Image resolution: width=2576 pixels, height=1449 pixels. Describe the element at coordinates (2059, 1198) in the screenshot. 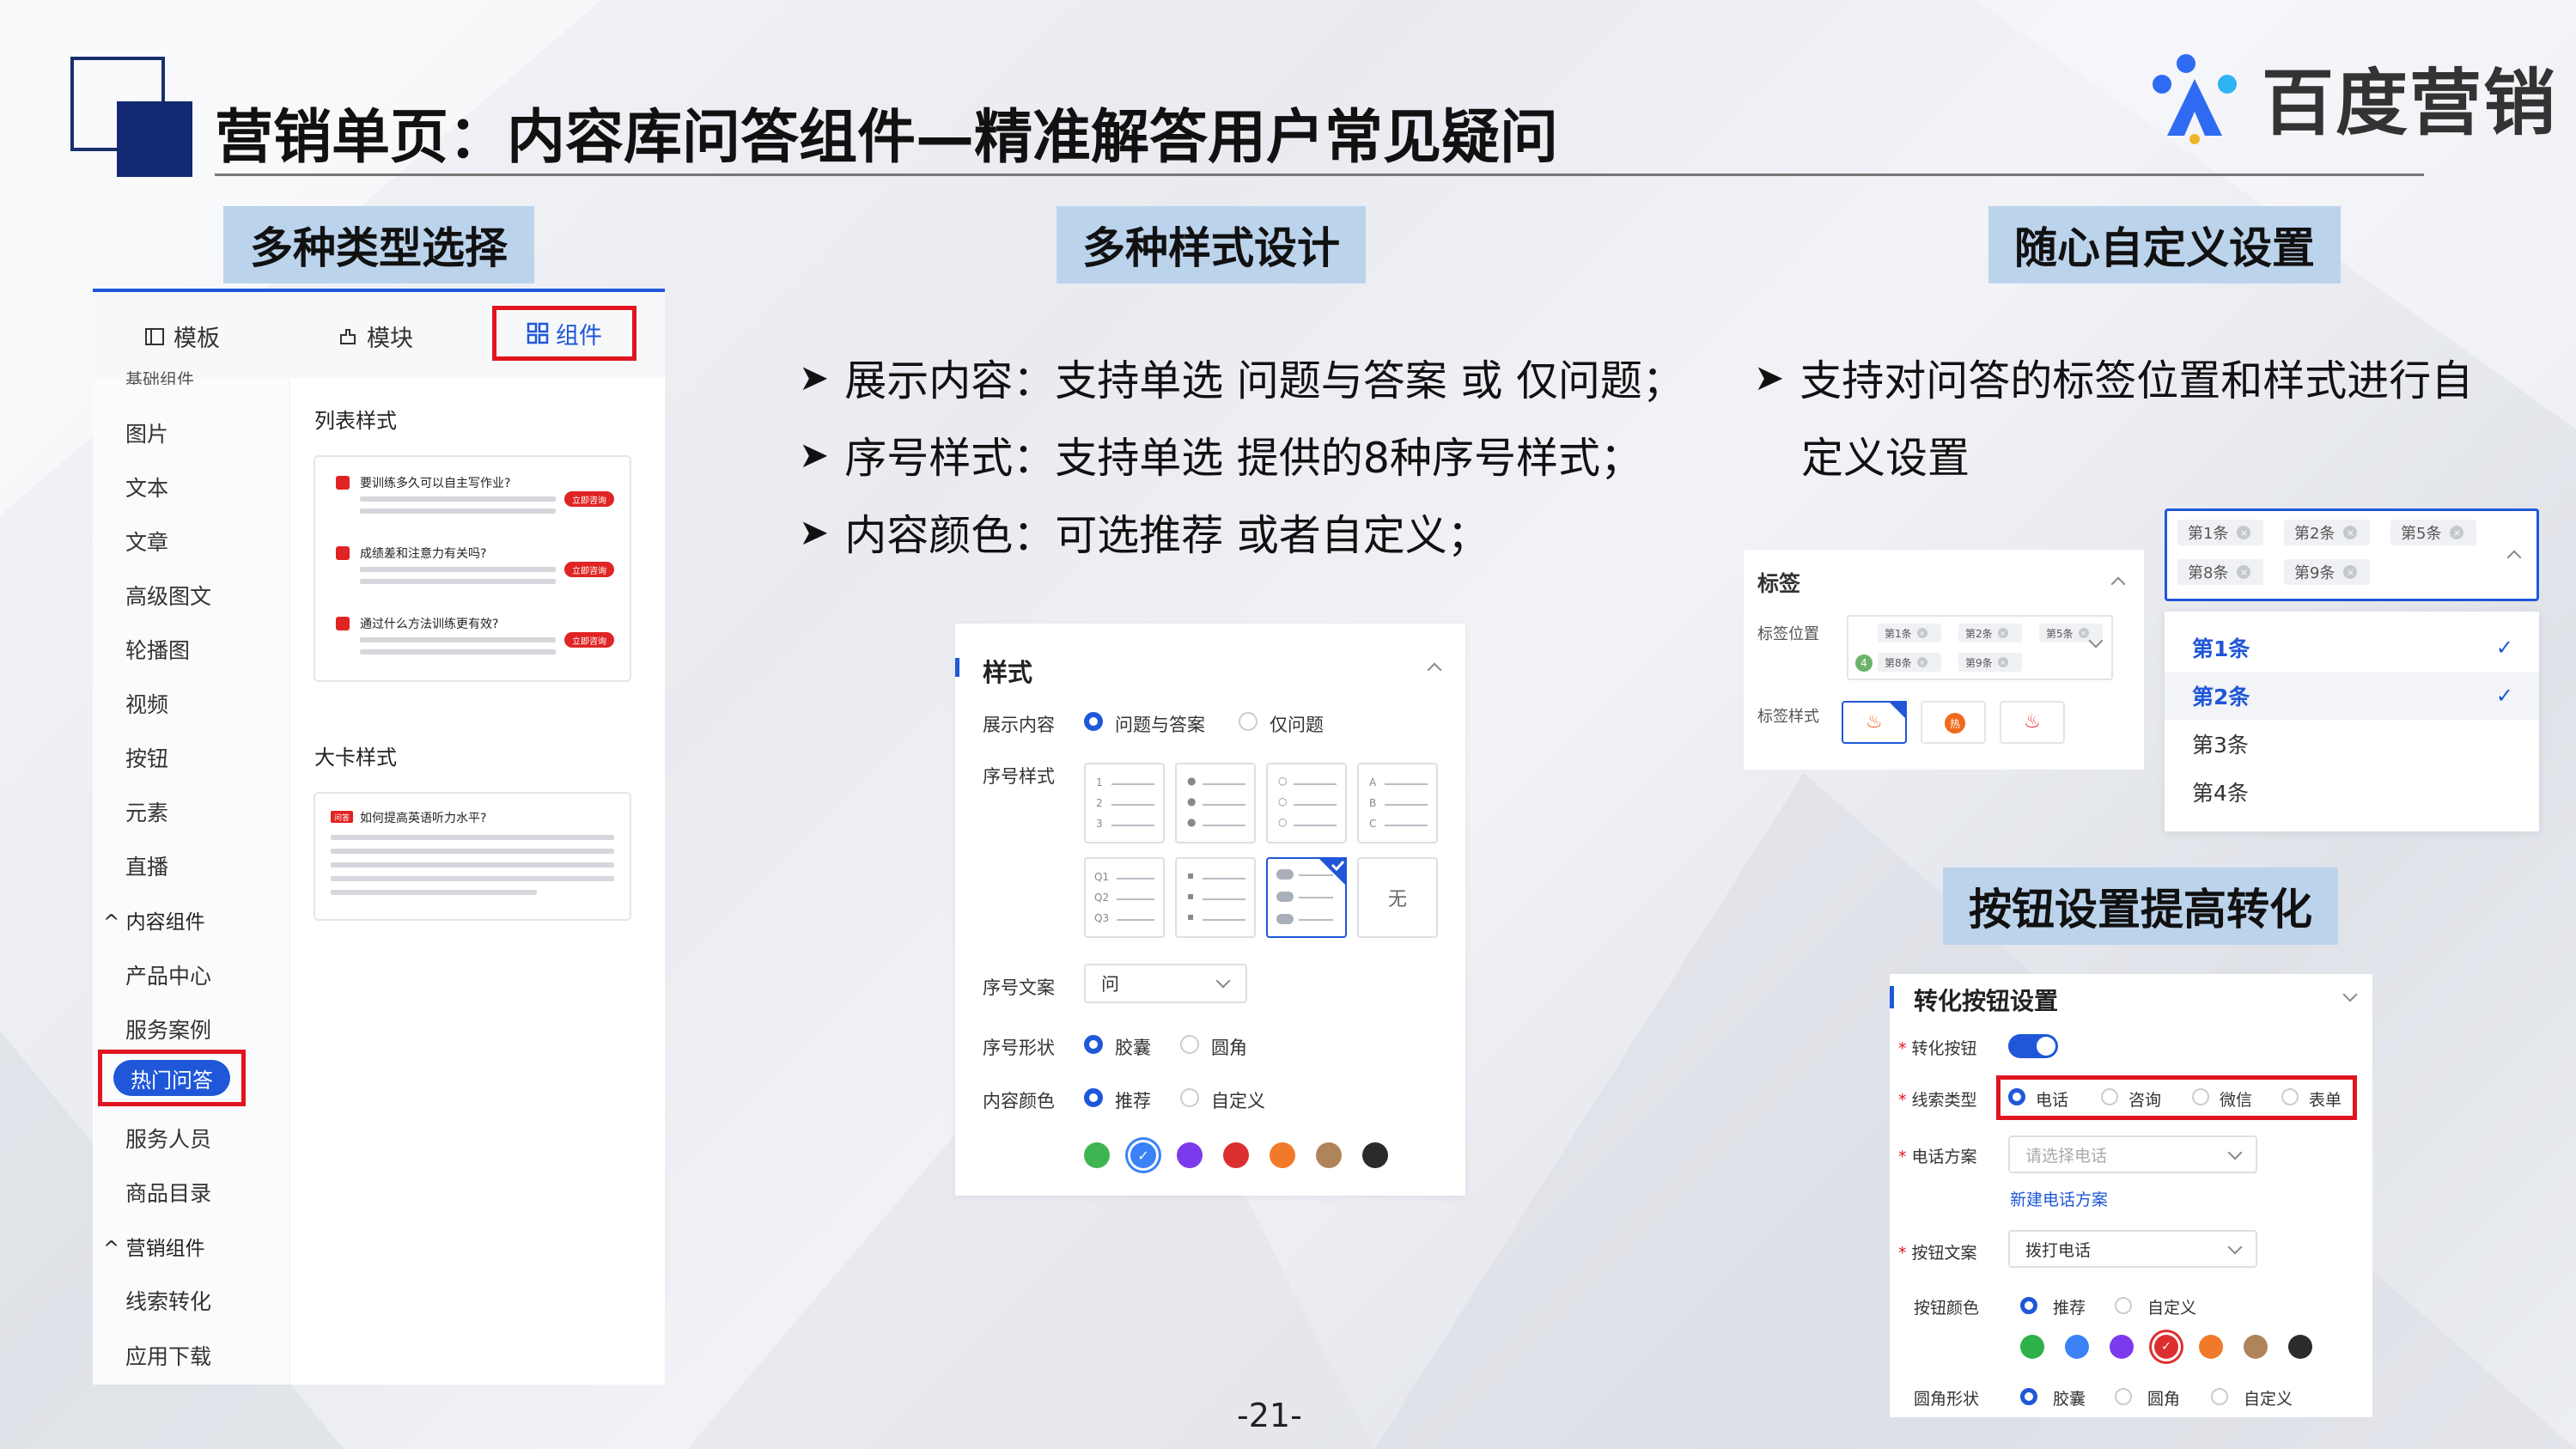

I see `new-phone-plan-link: 新建电话方案` at that location.